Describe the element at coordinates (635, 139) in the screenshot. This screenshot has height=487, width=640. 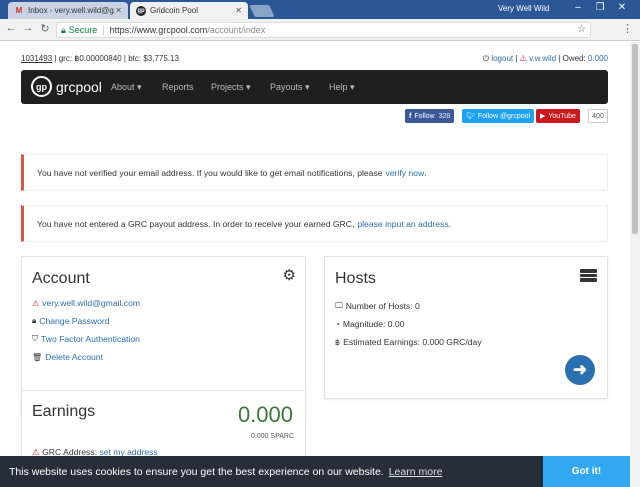
I see `scrollbar-thumb` at that location.